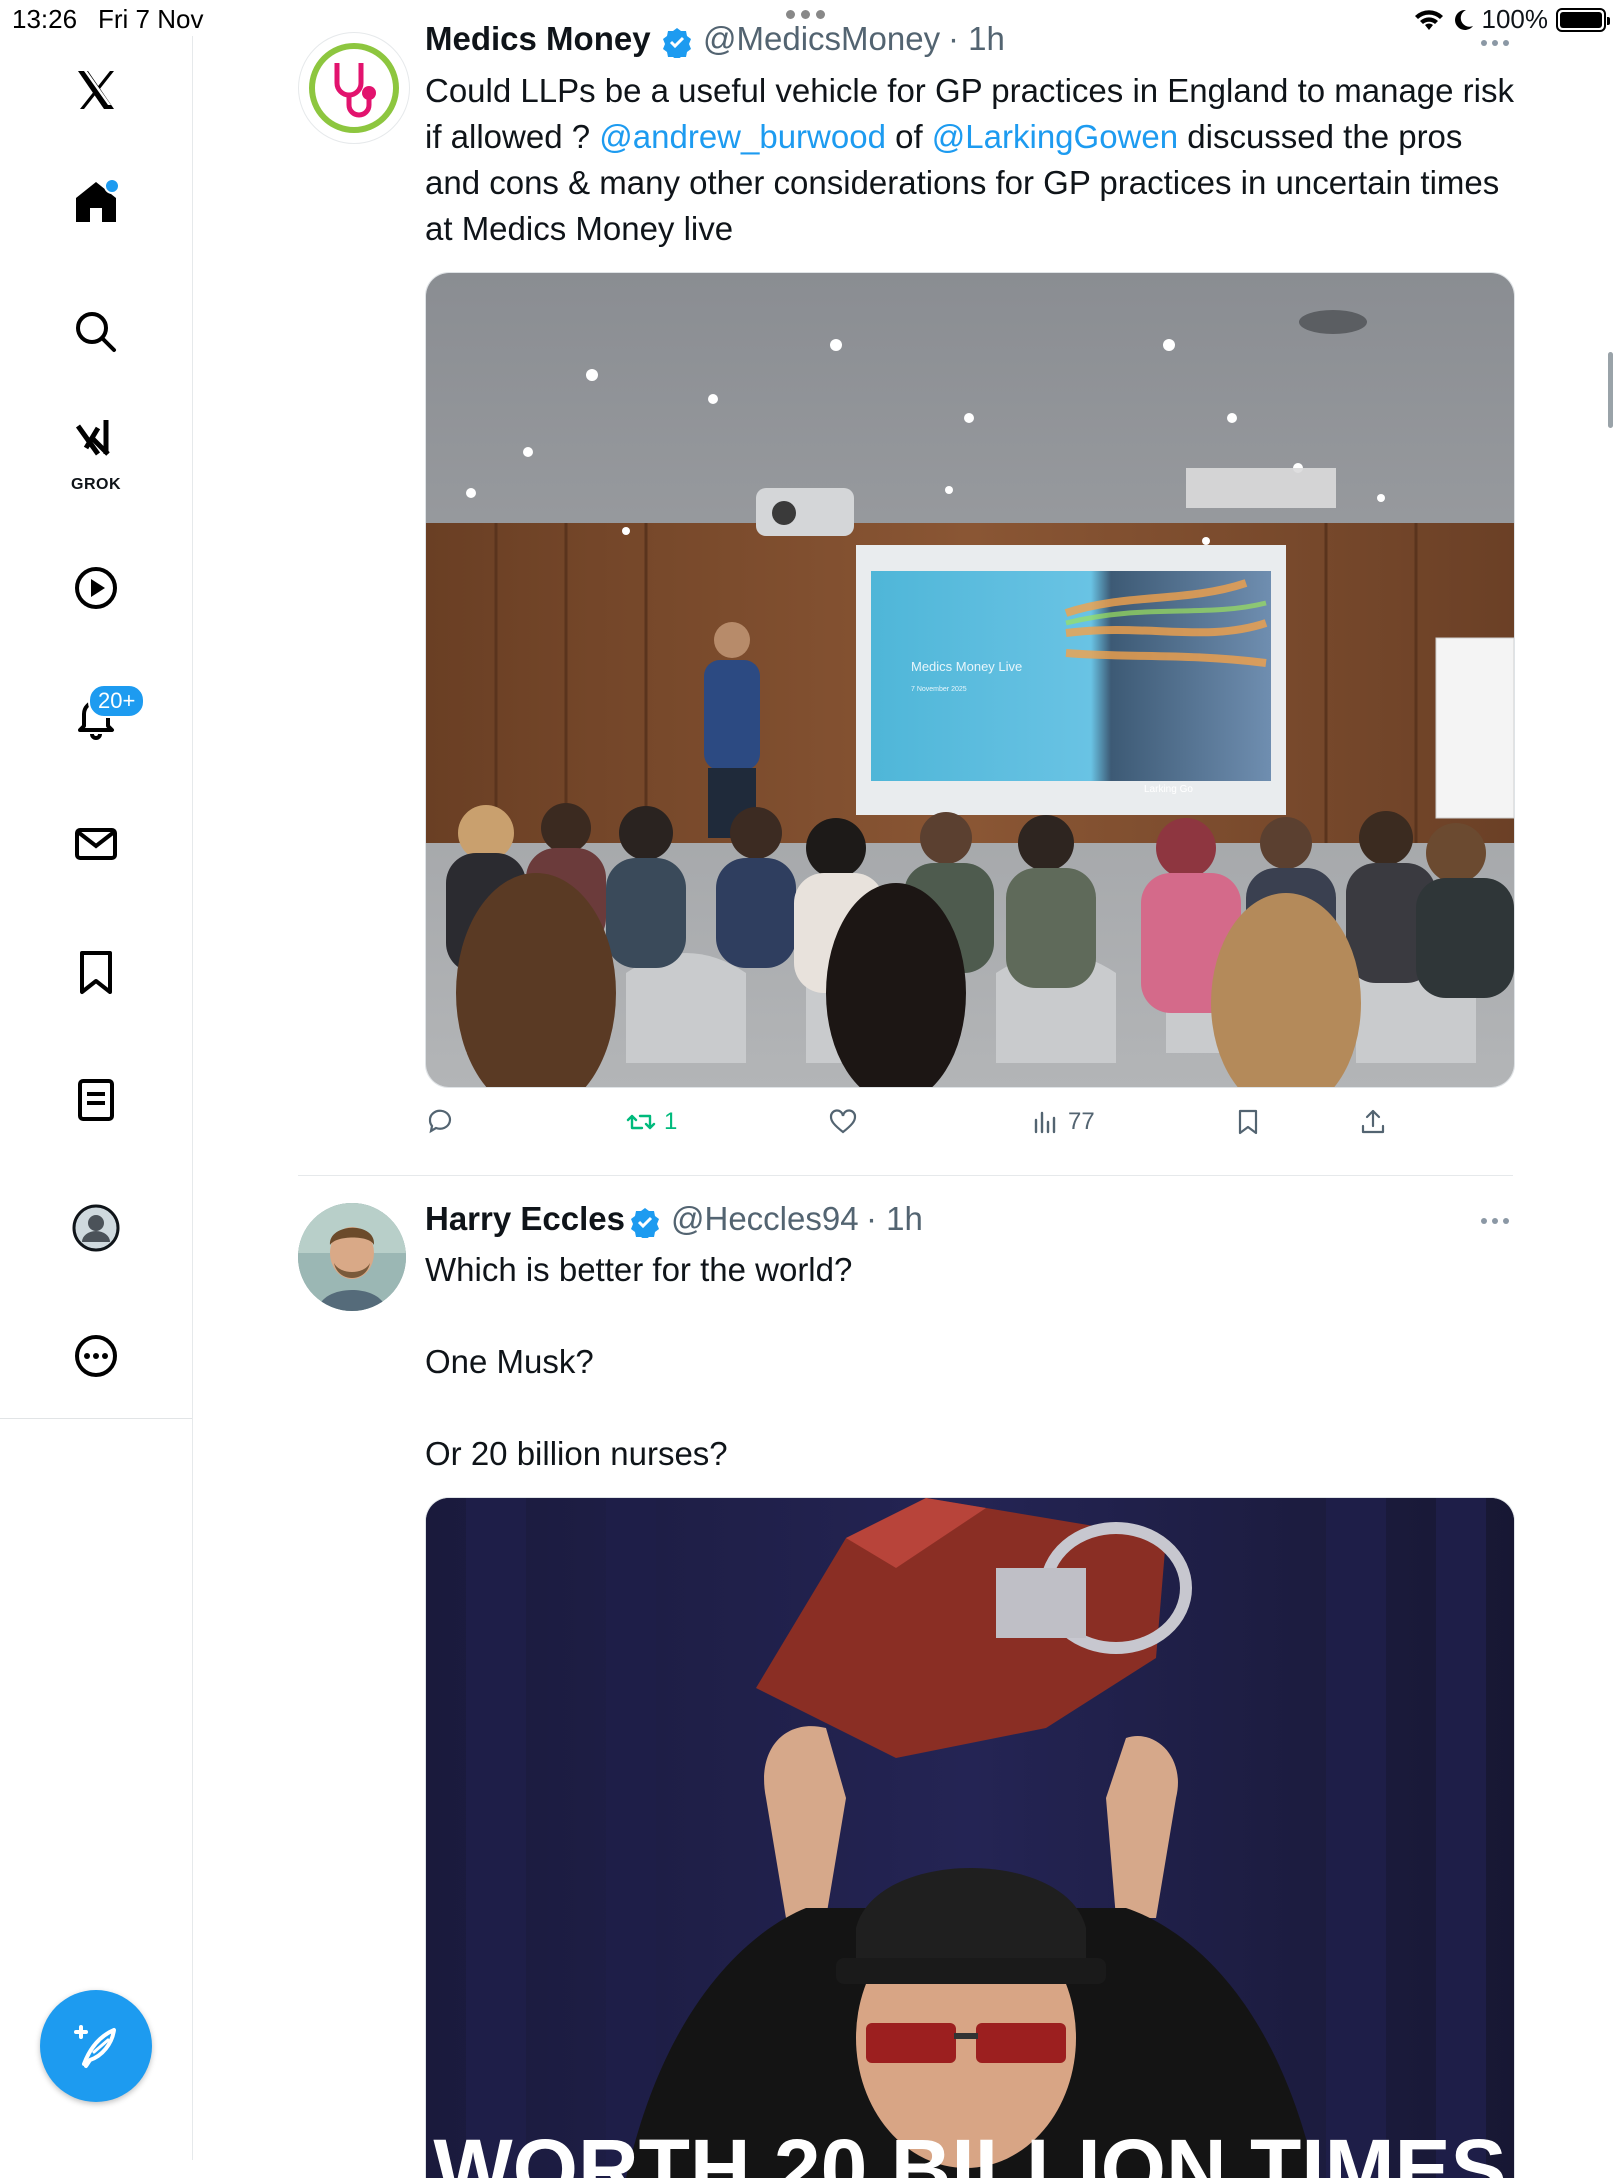 This screenshot has width=1620, height=2178. I want to click on reply-icon, so click(440, 1121).